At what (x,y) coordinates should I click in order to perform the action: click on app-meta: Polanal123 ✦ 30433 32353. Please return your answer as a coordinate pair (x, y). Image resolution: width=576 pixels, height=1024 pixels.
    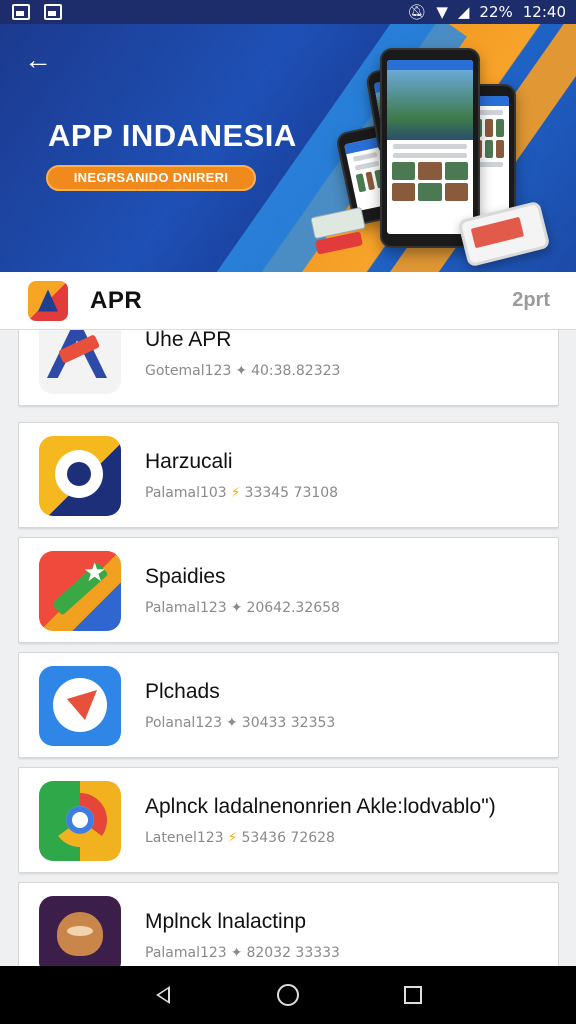
    Looking at the image, I should click on (240, 723).